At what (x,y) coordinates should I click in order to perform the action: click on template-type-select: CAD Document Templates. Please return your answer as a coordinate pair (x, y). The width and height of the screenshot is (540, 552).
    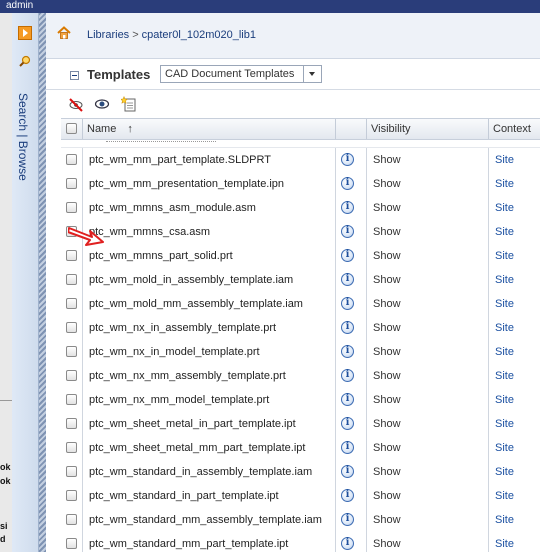
    Looking at the image, I should click on (241, 74).